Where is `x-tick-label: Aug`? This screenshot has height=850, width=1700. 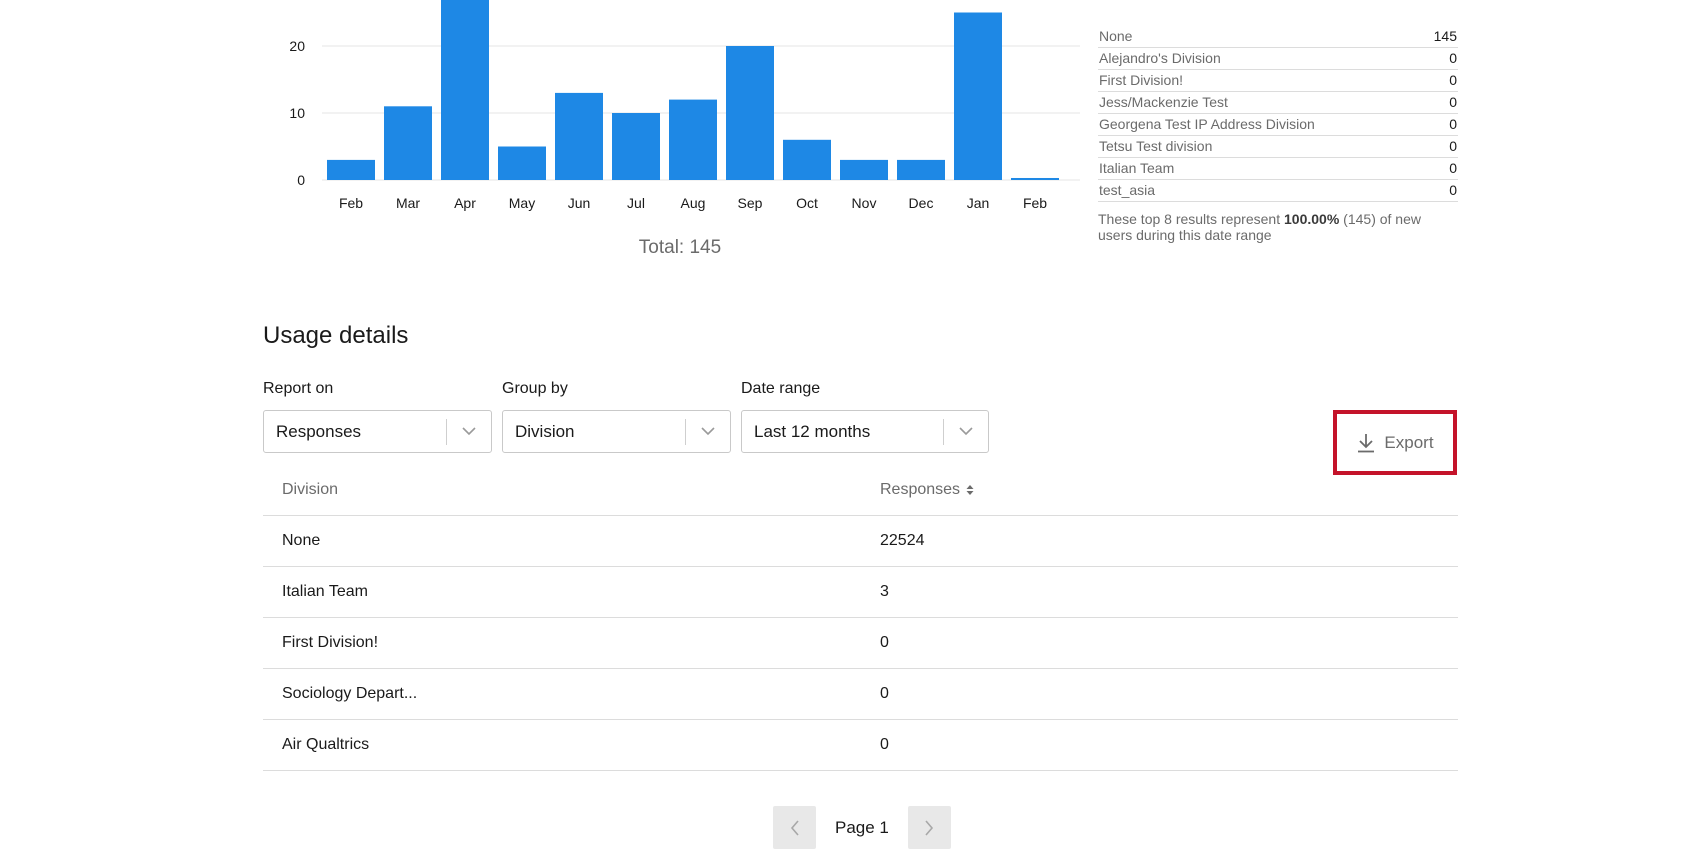 x-tick-label: Aug is located at coordinates (693, 203).